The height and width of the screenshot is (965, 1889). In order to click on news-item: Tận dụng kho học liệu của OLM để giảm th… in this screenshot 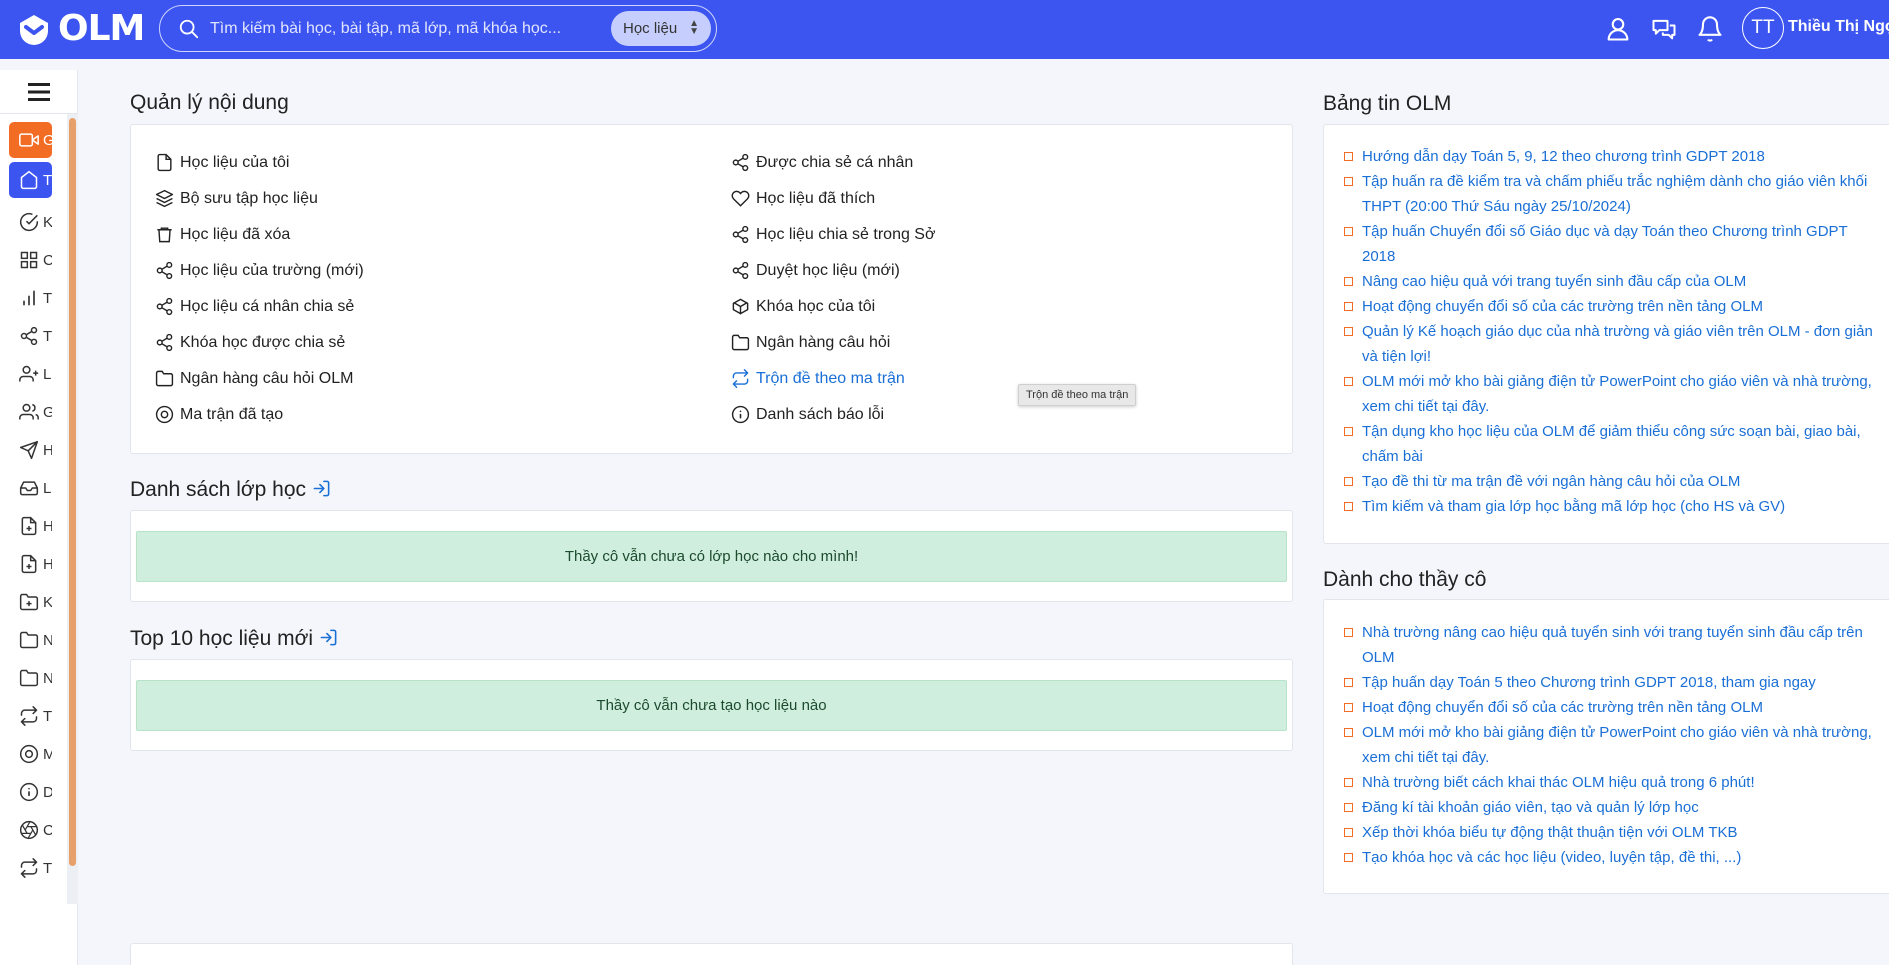, I will do `click(1609, 444)`.